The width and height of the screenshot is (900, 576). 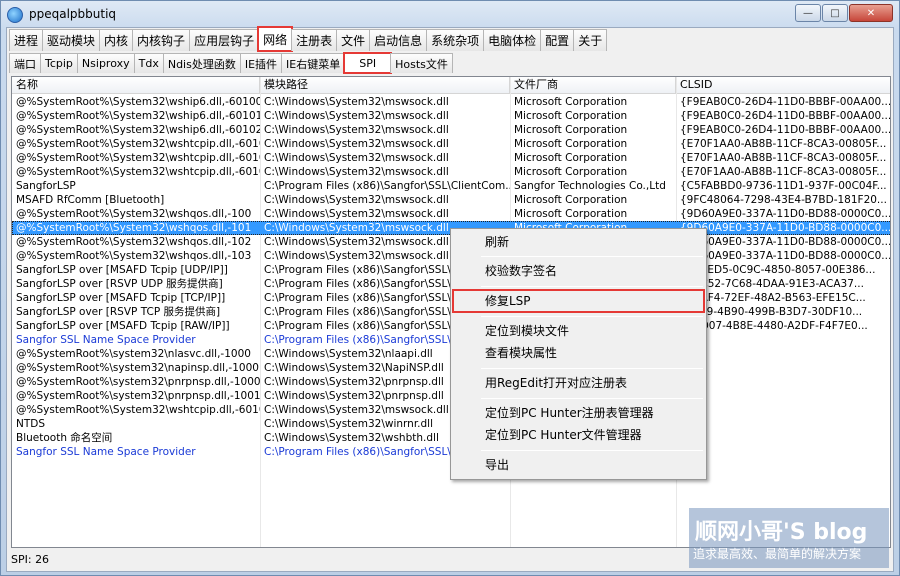 I want to click on watermark: 顺网小哥'S blog 追求最高效、最简单的解决方案, so click(x=789, y=538).